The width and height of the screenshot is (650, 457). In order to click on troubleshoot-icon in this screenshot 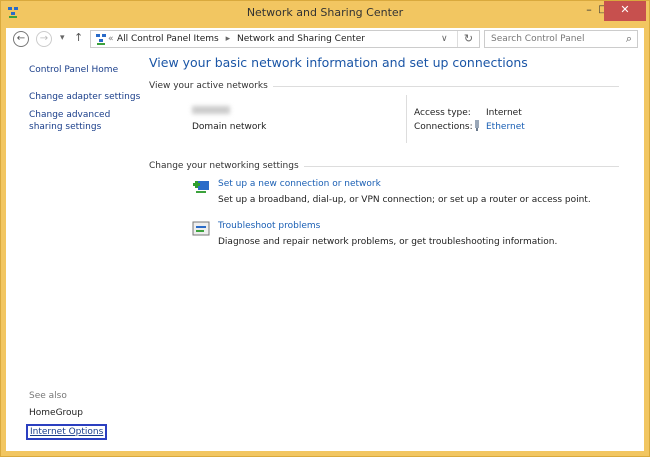, I will do `click(201, 228)`.